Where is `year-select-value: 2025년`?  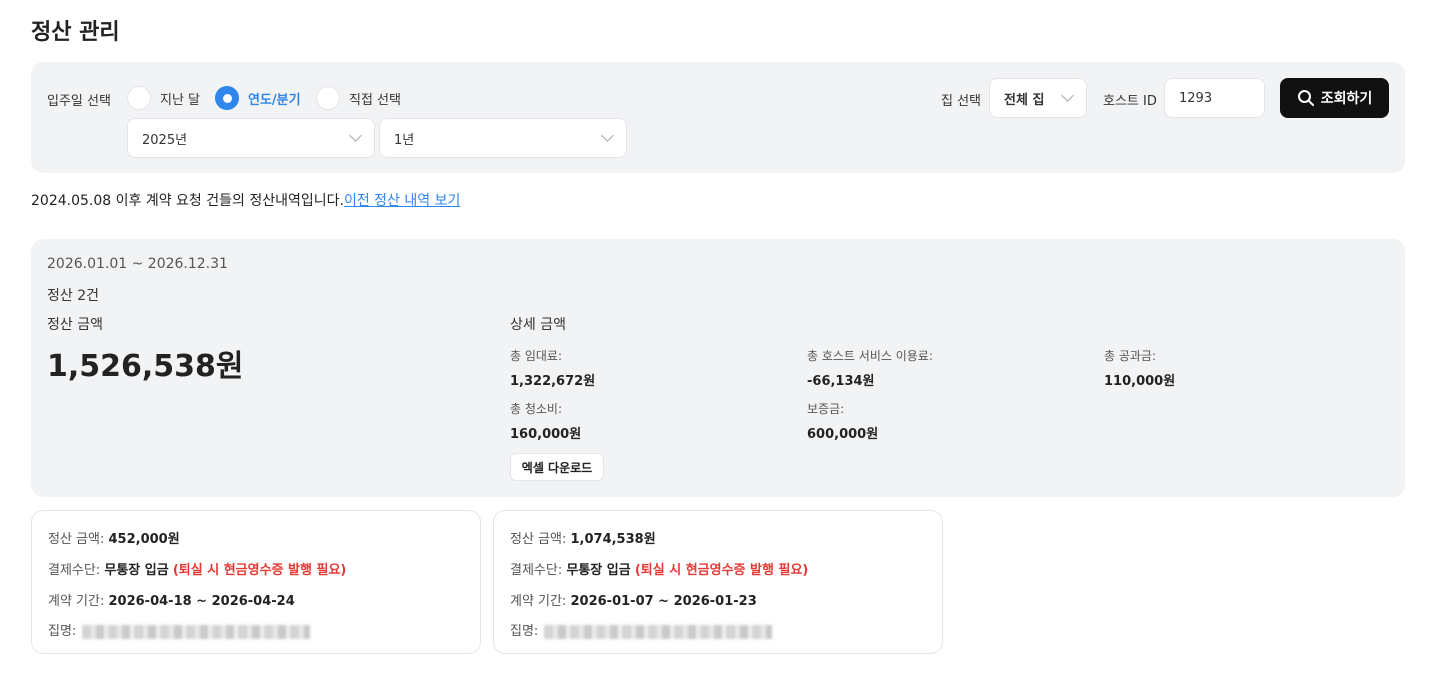 year-select-value: 2025년 is located at coordinates (165, 140).